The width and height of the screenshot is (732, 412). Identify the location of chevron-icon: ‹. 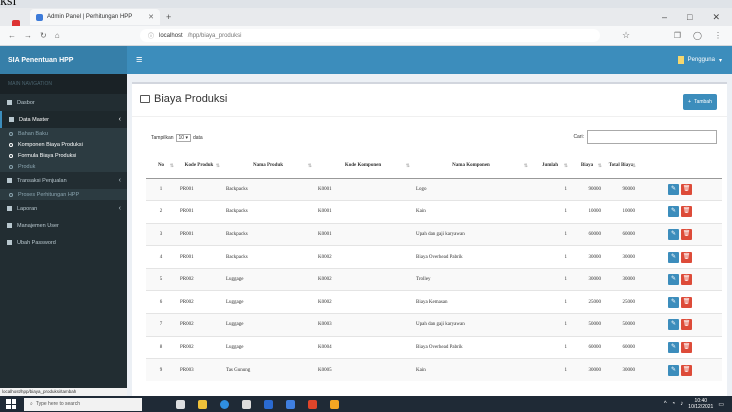
(119, 180).